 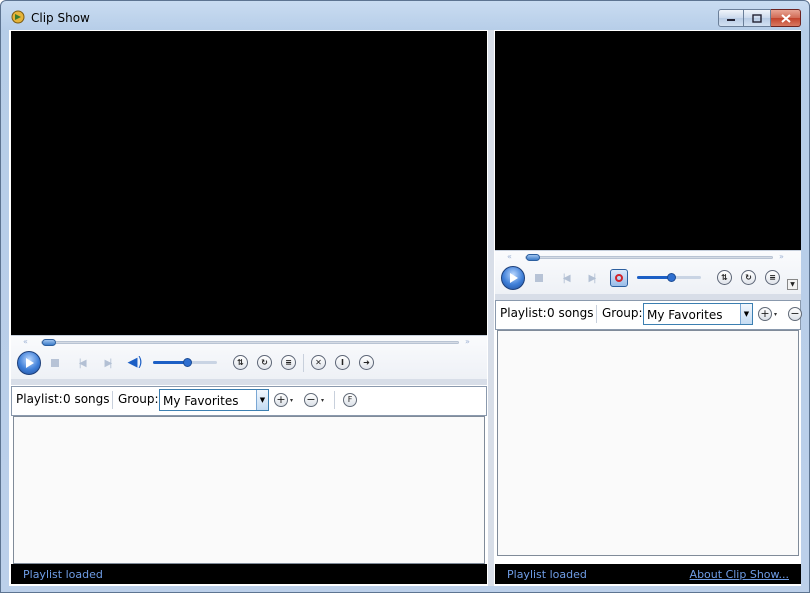 I want to click on volume-icon: ◀), so click(x=135, y=362).